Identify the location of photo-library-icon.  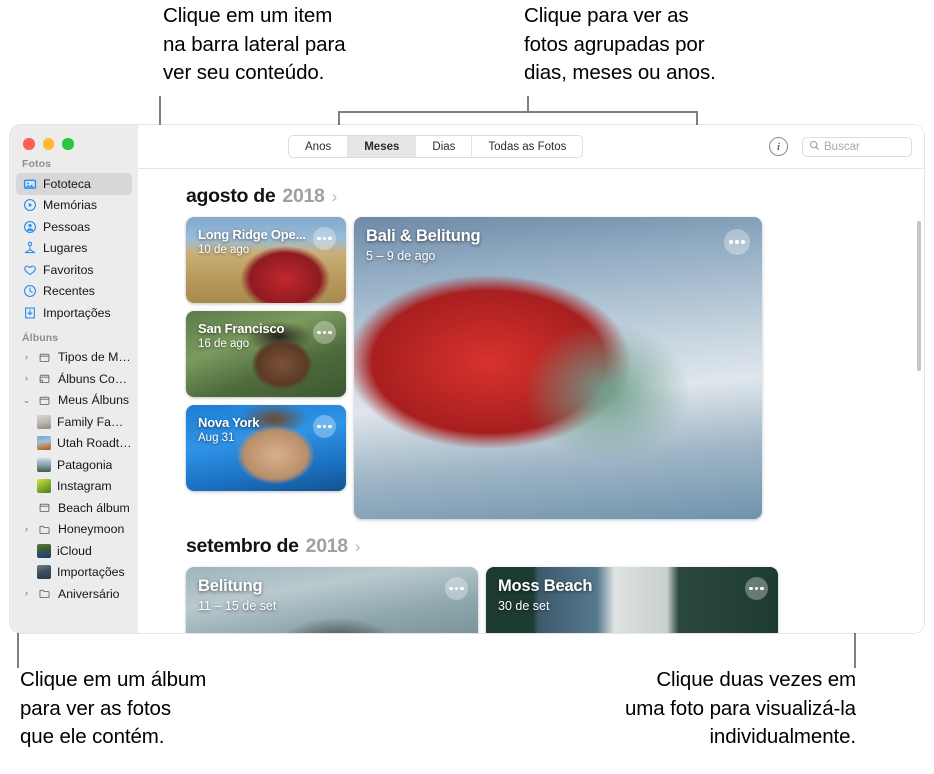
(29, 183).